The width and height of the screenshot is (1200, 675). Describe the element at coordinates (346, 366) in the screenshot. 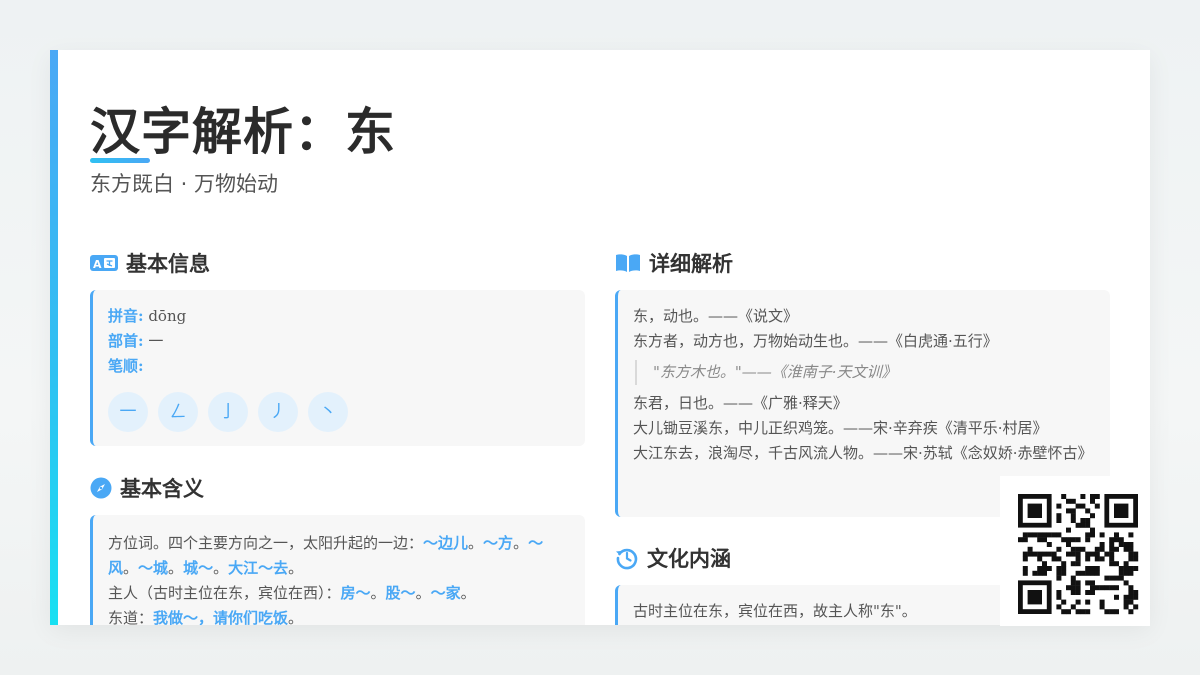

I see `stroke-order-row: 笔顺:` at that location.